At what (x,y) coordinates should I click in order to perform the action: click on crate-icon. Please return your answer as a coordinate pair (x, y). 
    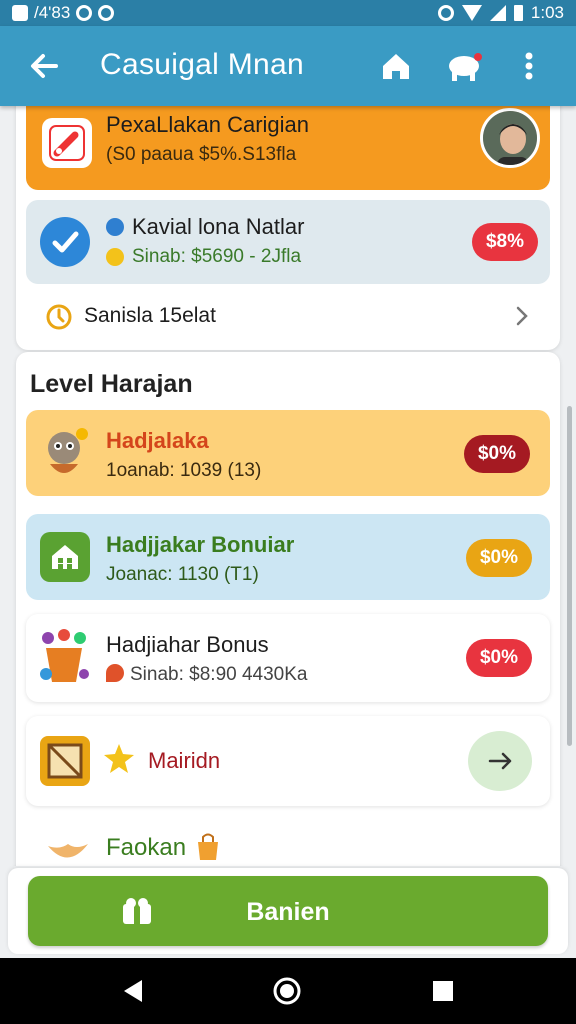
    Looking at the image, I should click on (65, 761).